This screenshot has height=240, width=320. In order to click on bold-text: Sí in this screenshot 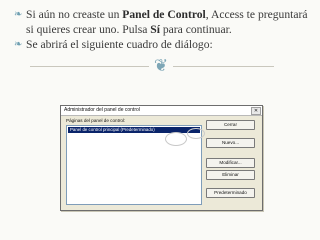, I will do `click(155, 29)`.